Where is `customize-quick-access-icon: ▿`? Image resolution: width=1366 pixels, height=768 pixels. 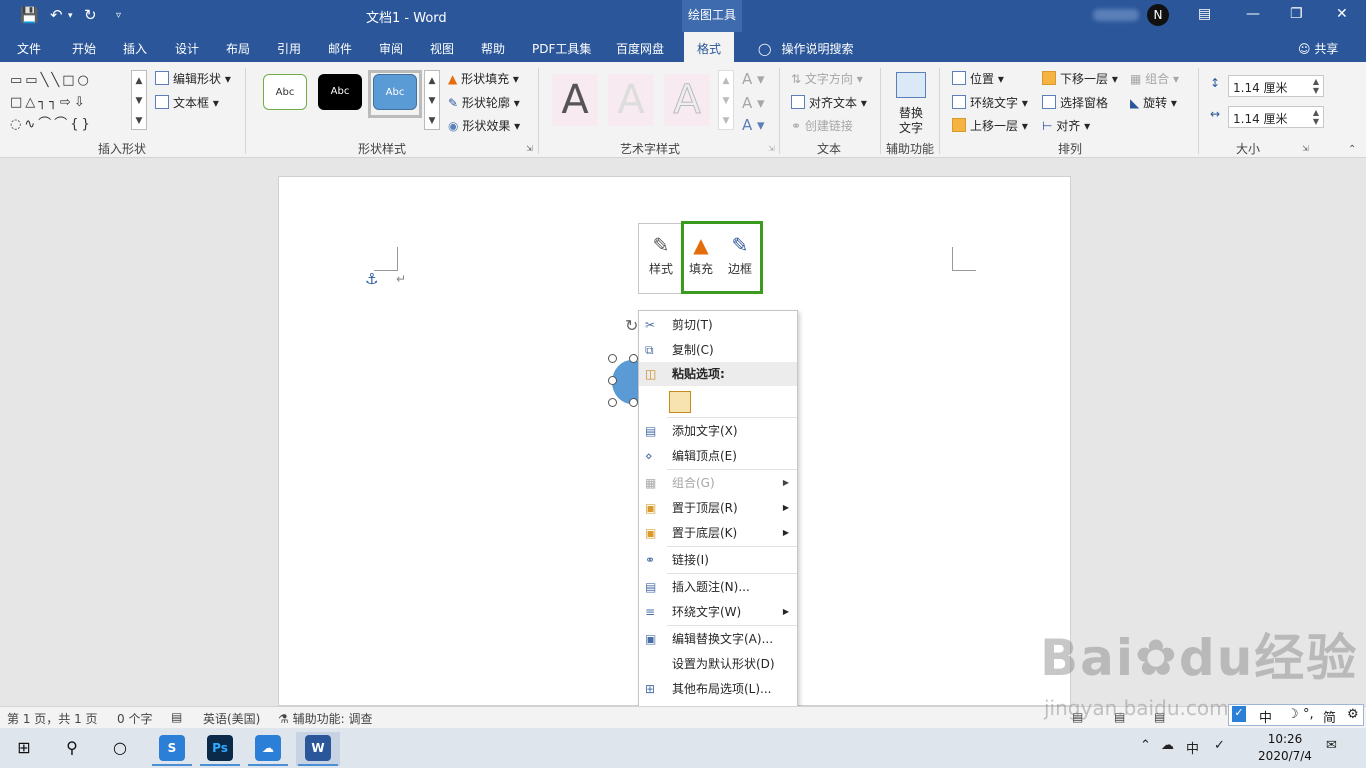 customize-quick-access-icon: ▿ is located at coordinates (118, 15).